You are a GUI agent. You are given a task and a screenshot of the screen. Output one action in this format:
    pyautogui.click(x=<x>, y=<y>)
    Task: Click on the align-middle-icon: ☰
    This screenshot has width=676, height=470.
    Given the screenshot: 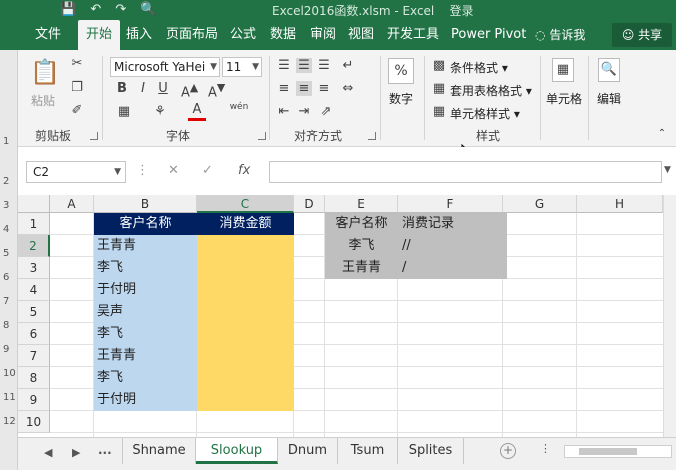 What is the action you would take?
    pyautogui.click(x=304, y=65)
    